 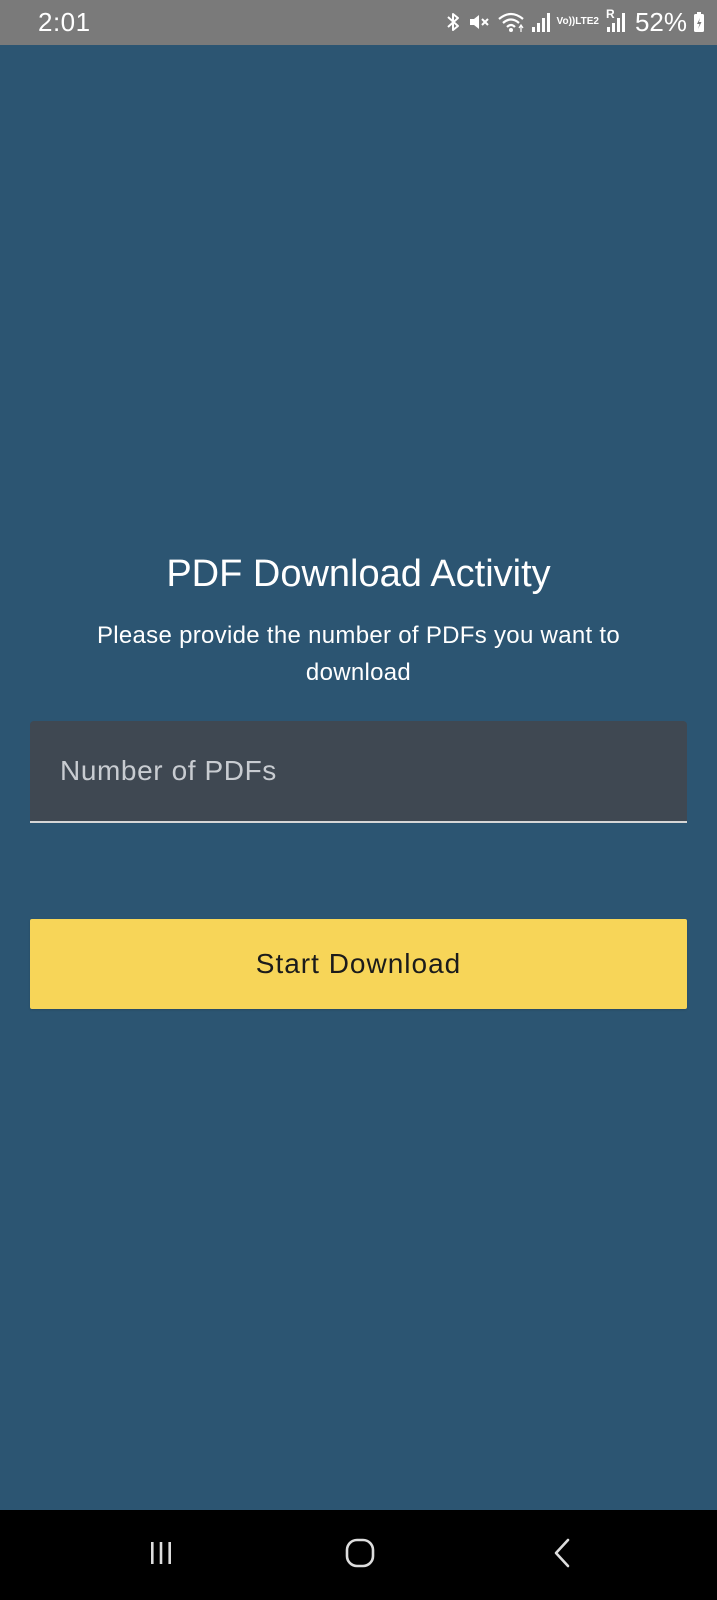 What do you see at coordinates (541, 22) in the screenshot?
I see `signal-icon` at bounding box center [541, 22].